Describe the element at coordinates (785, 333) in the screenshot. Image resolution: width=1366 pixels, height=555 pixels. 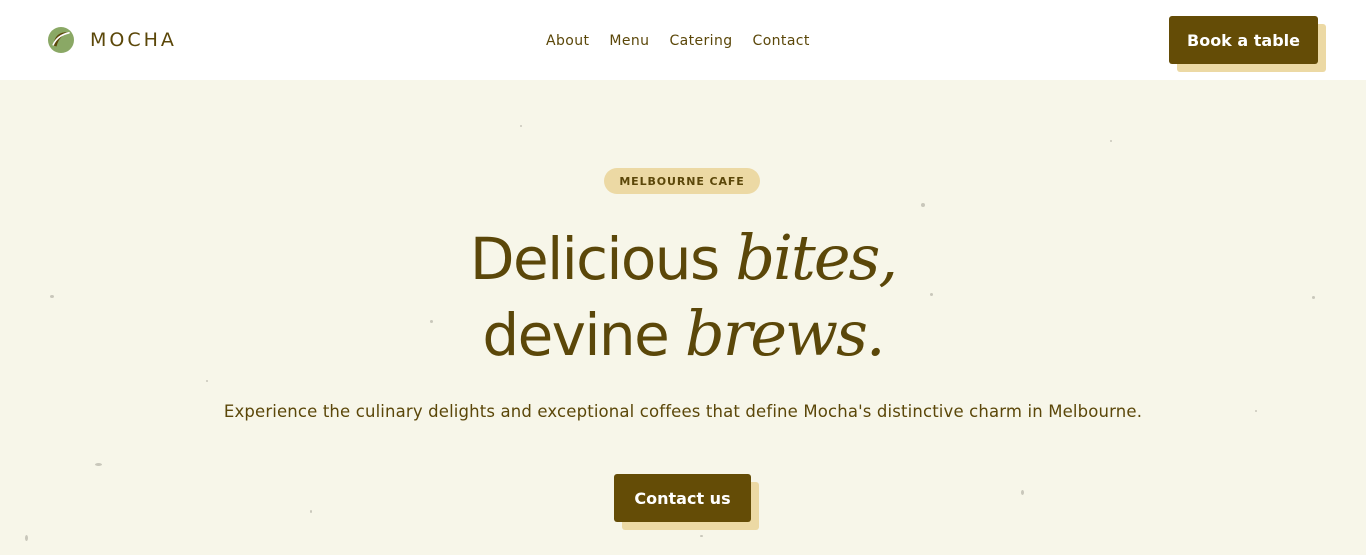
I see `headline-word-italic: brews.` at that location.